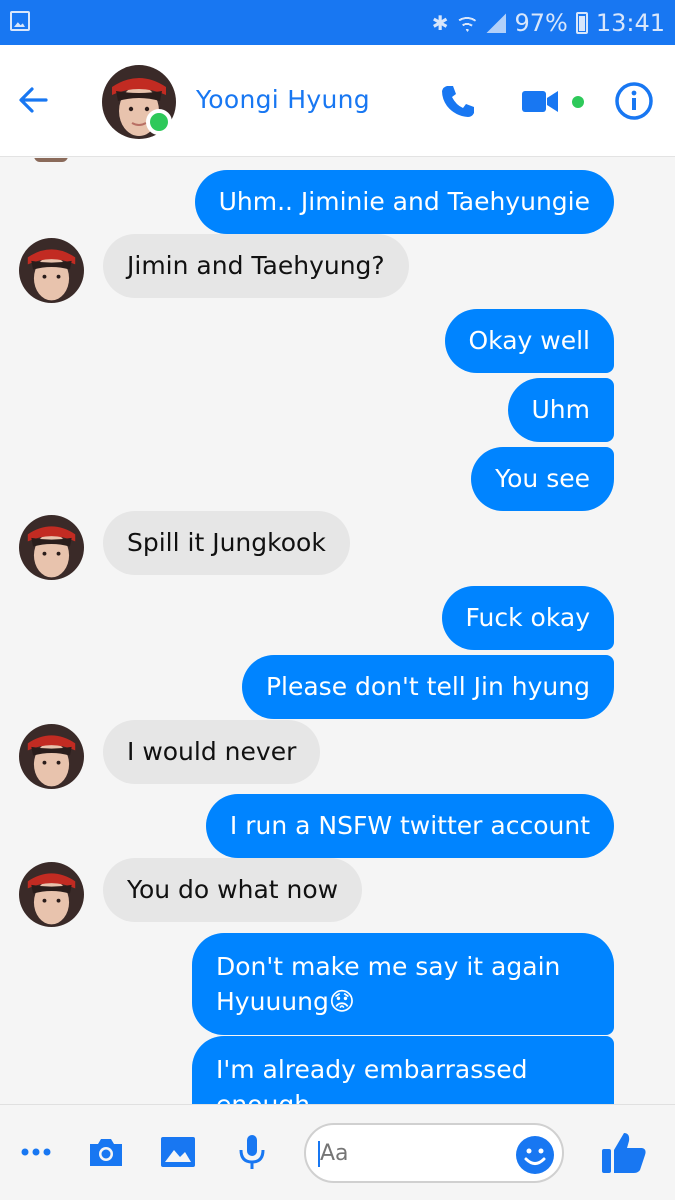 This screenshot has height=1200, width=675. What do you see at coordinates (427, 687) in the screenshot?
I see `message-outgoing: Please don't tell Jin hyung` at bounding box center [427, 687].